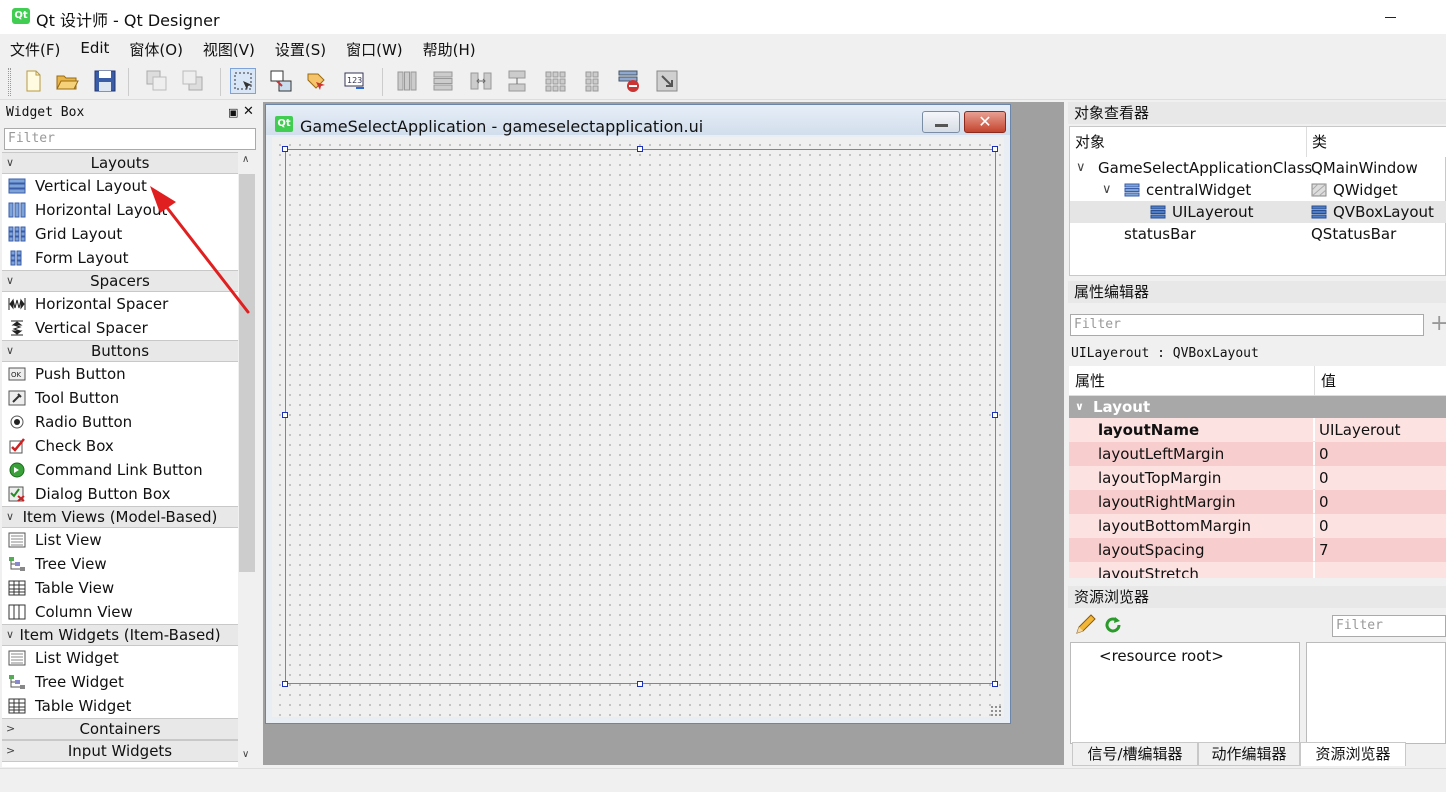 The image size is (1446, 792). I want to click on edit-signals-slots-icon, so click(281, 81).